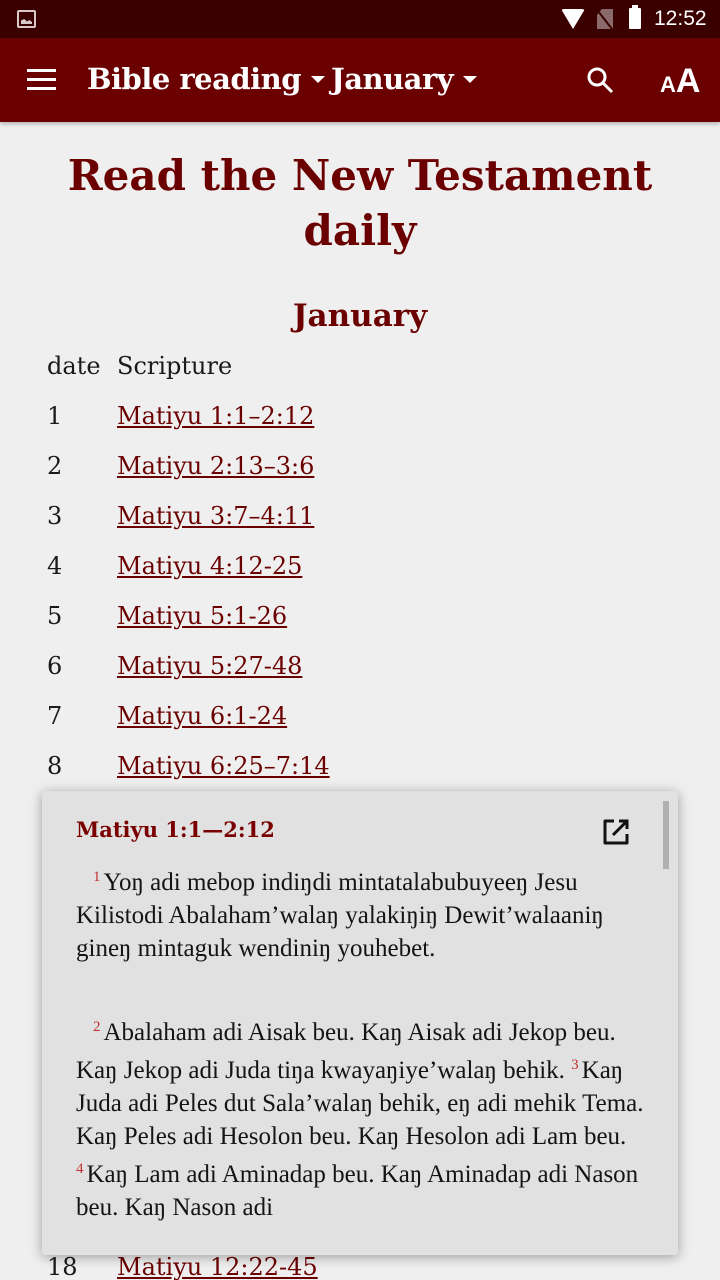 The image size is (720, 1280). What do you see at coordinates (360, 627) in the screenshot?
I see `table-row: 5 Matiyu 5:1-26` at bounding box center [360, 627].